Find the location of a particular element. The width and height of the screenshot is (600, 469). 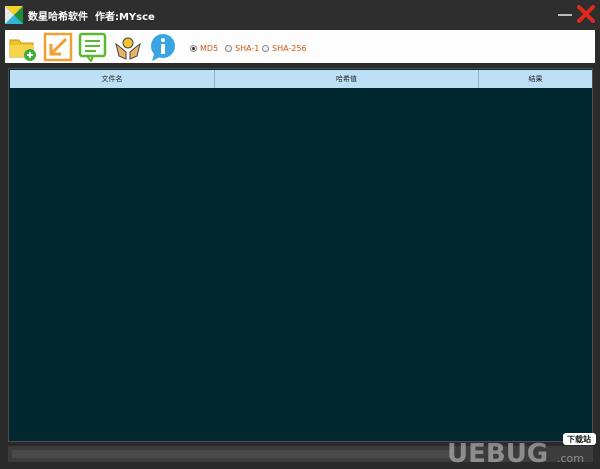

radio-md5: MD5 is located at coordinates (204, 48).